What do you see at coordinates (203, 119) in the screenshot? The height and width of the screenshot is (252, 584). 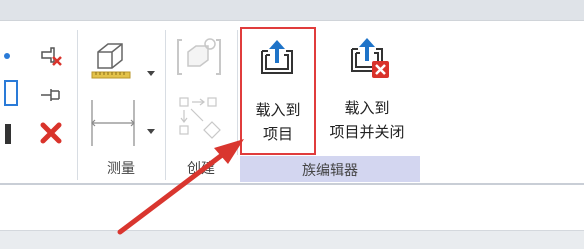 I see `create-group-icon` at bounding box center [203, 119].